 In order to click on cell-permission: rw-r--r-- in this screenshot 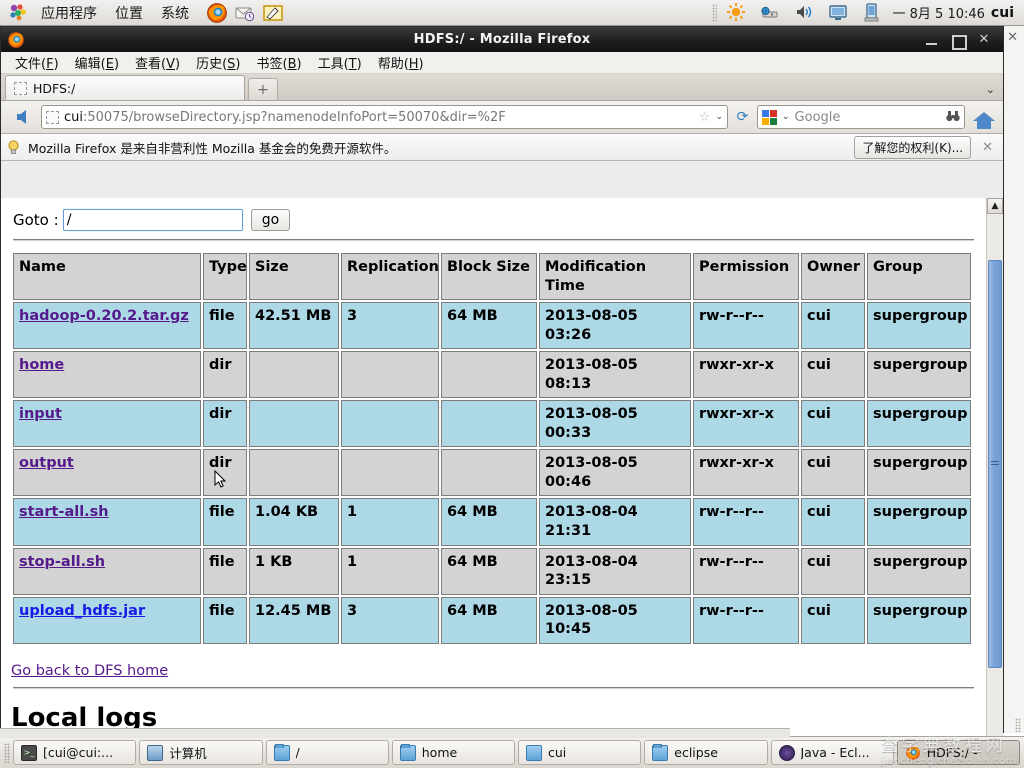, I will do `click(746, 571)`.